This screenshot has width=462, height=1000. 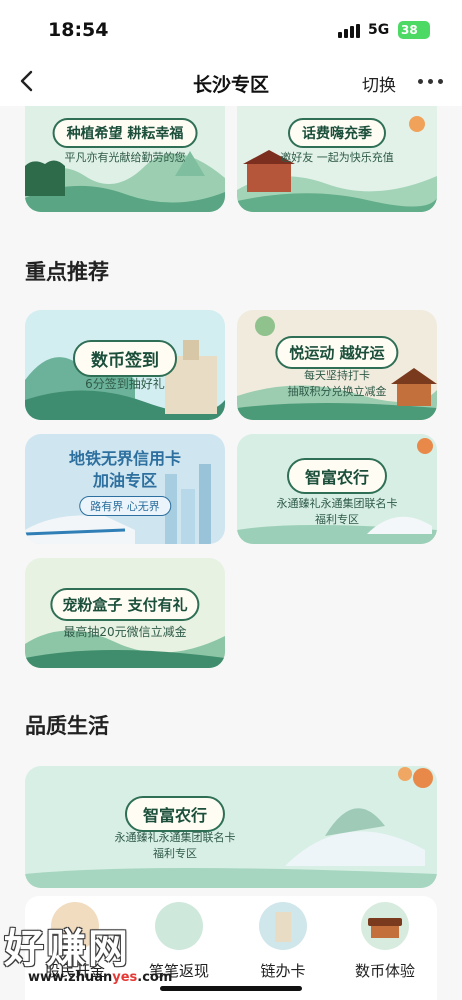 What do you see at coordinates (67, 726) in the screenshot?
I see `section-title-quality-life: 品质生活` at bounding box center [67, 726].